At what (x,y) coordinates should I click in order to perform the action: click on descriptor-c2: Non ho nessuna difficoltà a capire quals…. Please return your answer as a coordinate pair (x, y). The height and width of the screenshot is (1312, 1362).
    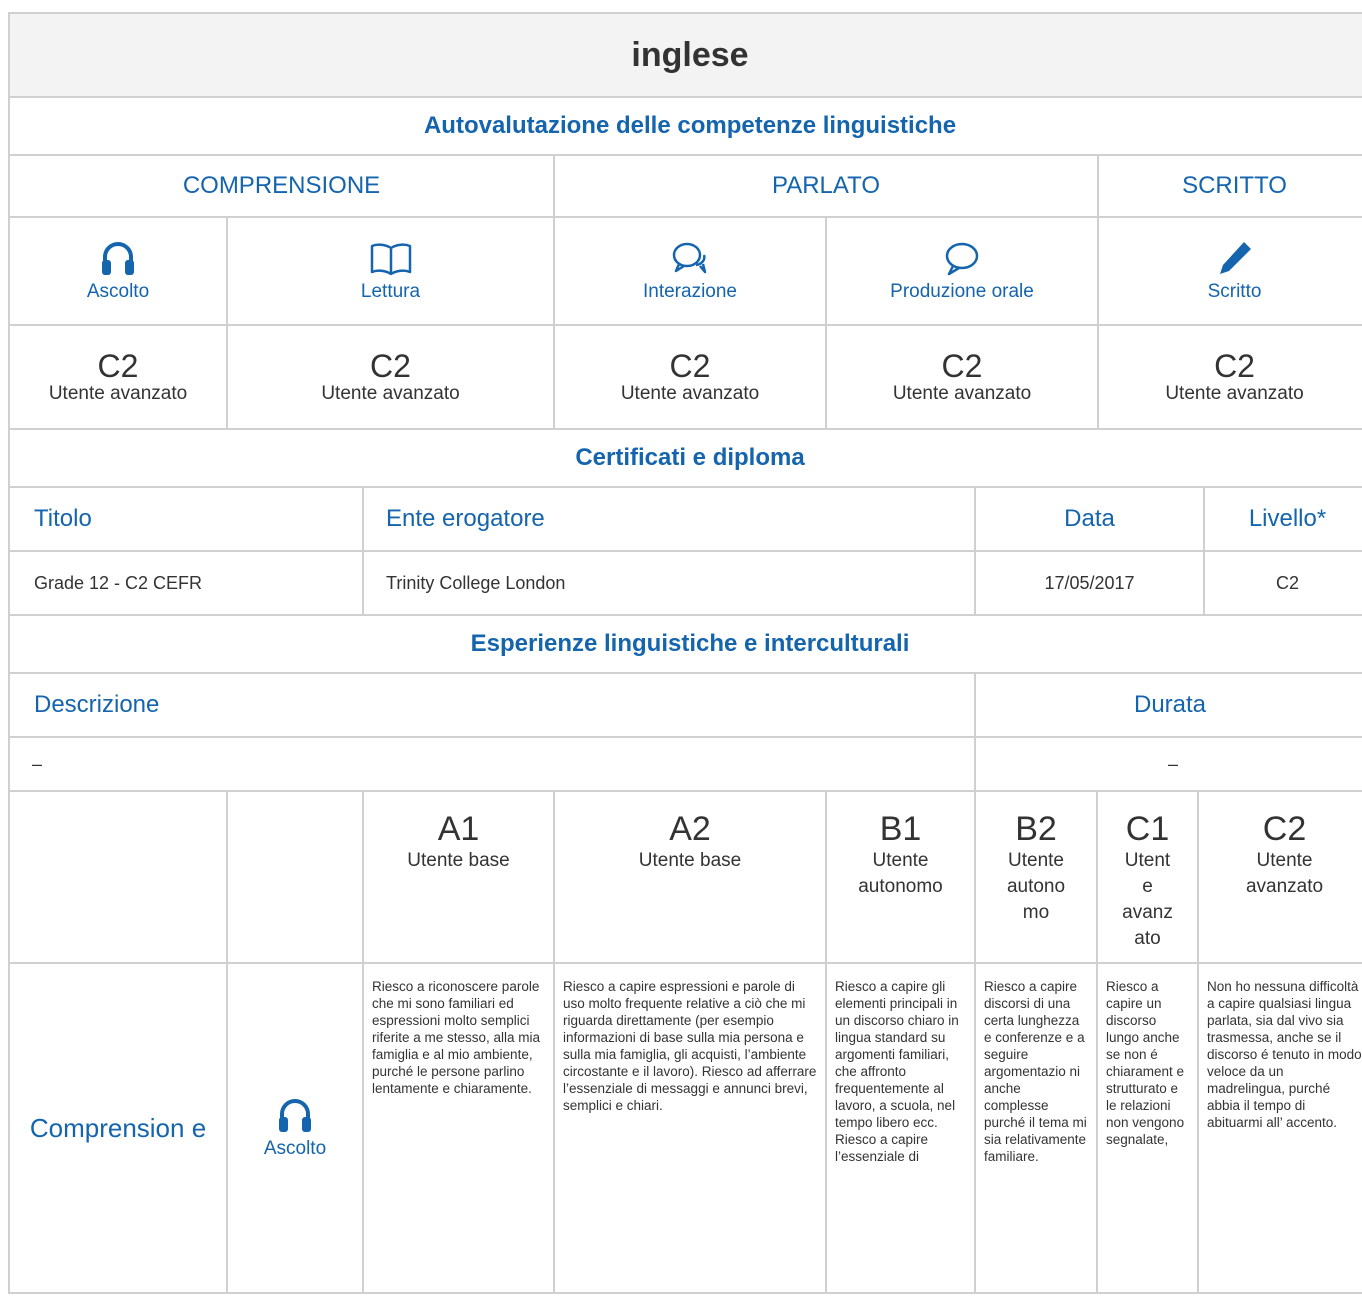
    Looking at the image, I should click on (1279, 1128).